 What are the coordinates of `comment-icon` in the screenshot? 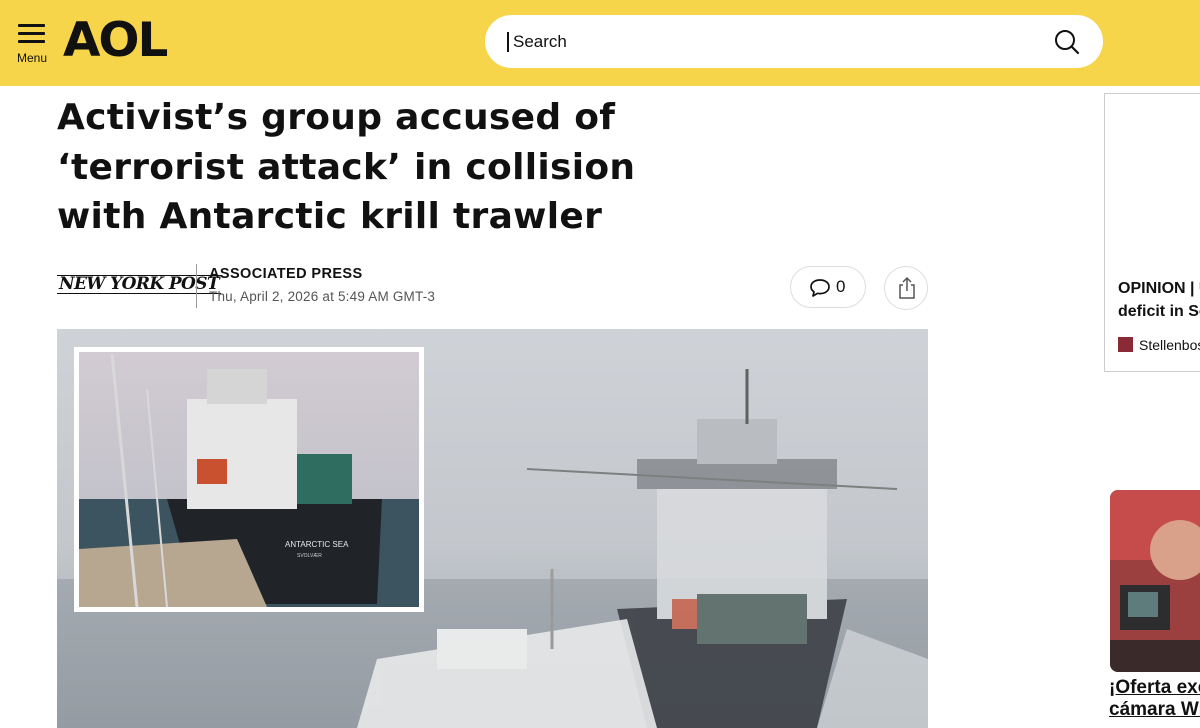 It's located at (820, 288).